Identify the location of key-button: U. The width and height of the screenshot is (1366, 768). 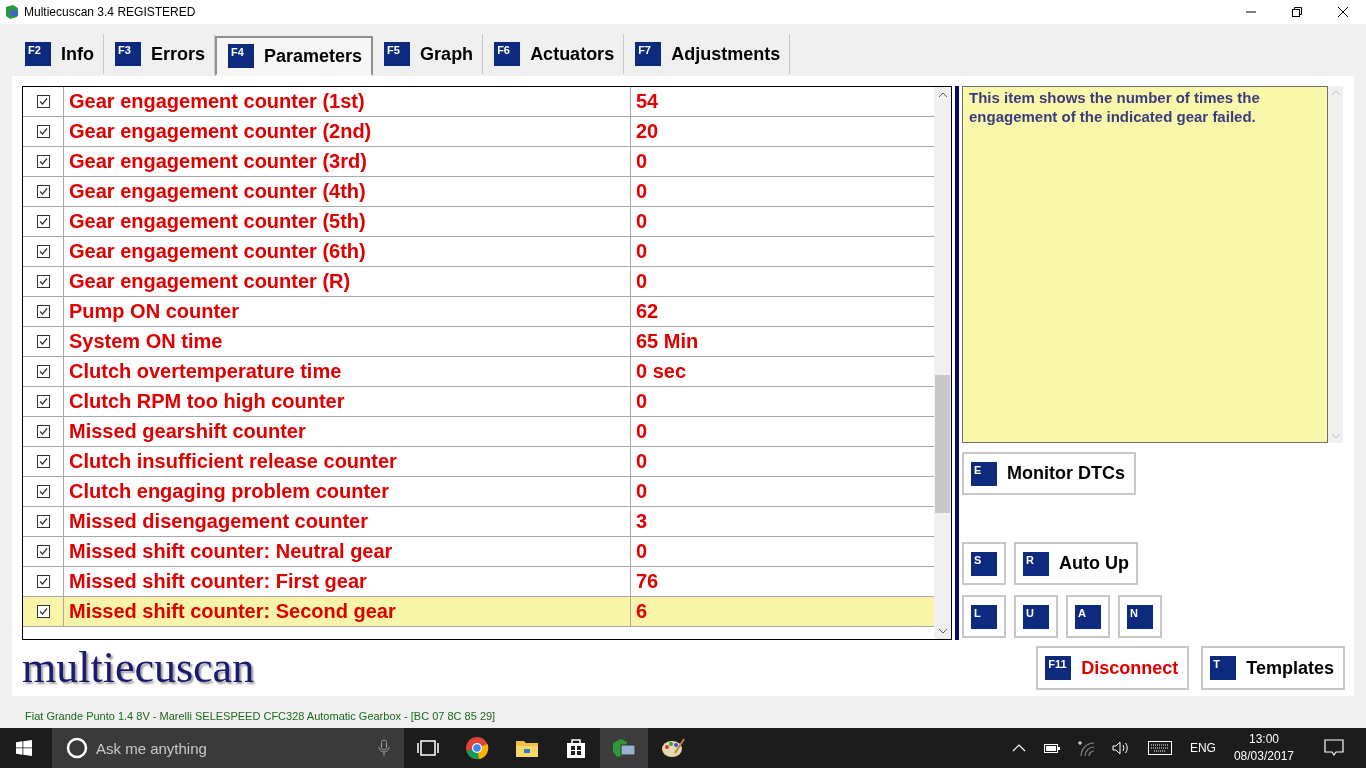
(1036, 616).